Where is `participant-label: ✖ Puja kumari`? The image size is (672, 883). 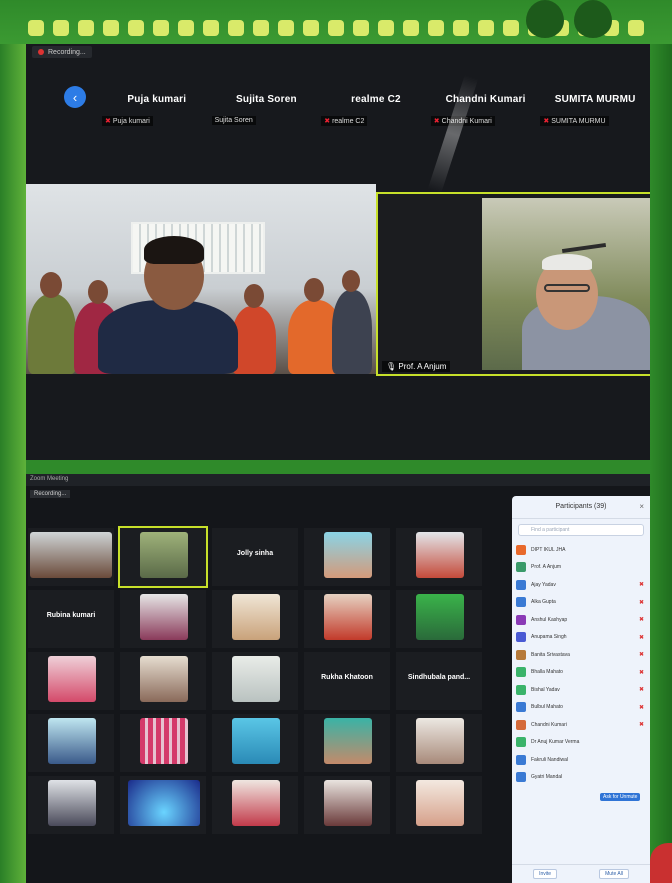
participant-label: ✖ Puja kumari is located at coordinates (127, 121).